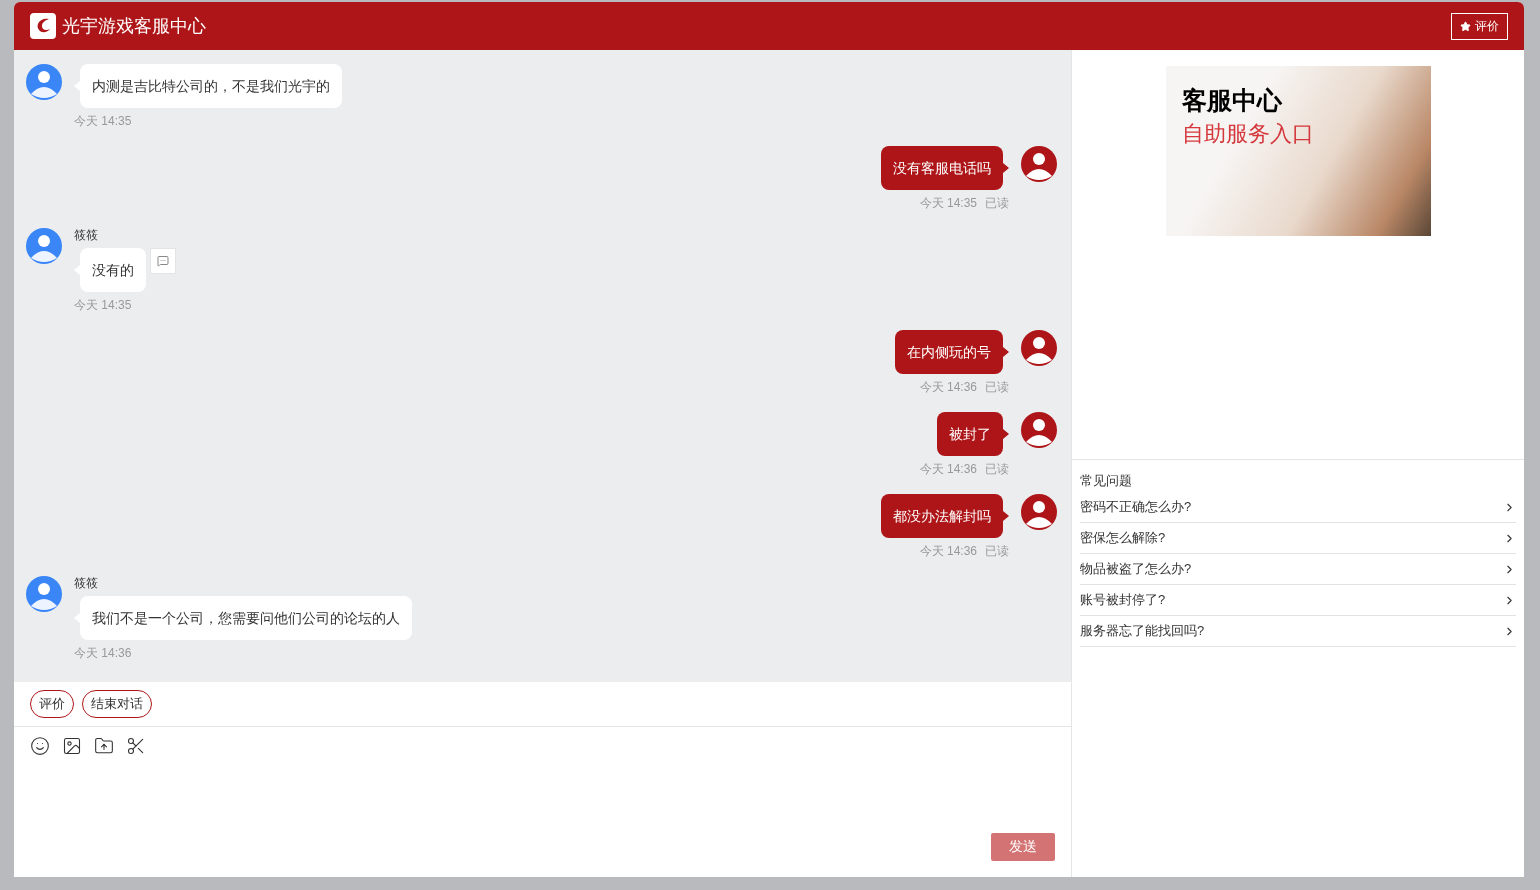 This screenshot has height=890, width=1540. What do you see at coordinates (104, 746) in the screenshot?
I see `folder-upload-icon` at bounding box center [104, 746].